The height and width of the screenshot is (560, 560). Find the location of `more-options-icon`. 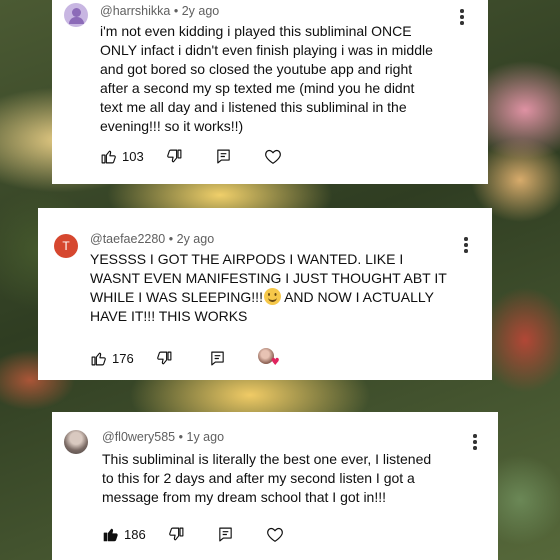

more-options-icon is located at coordinates (475, 442).